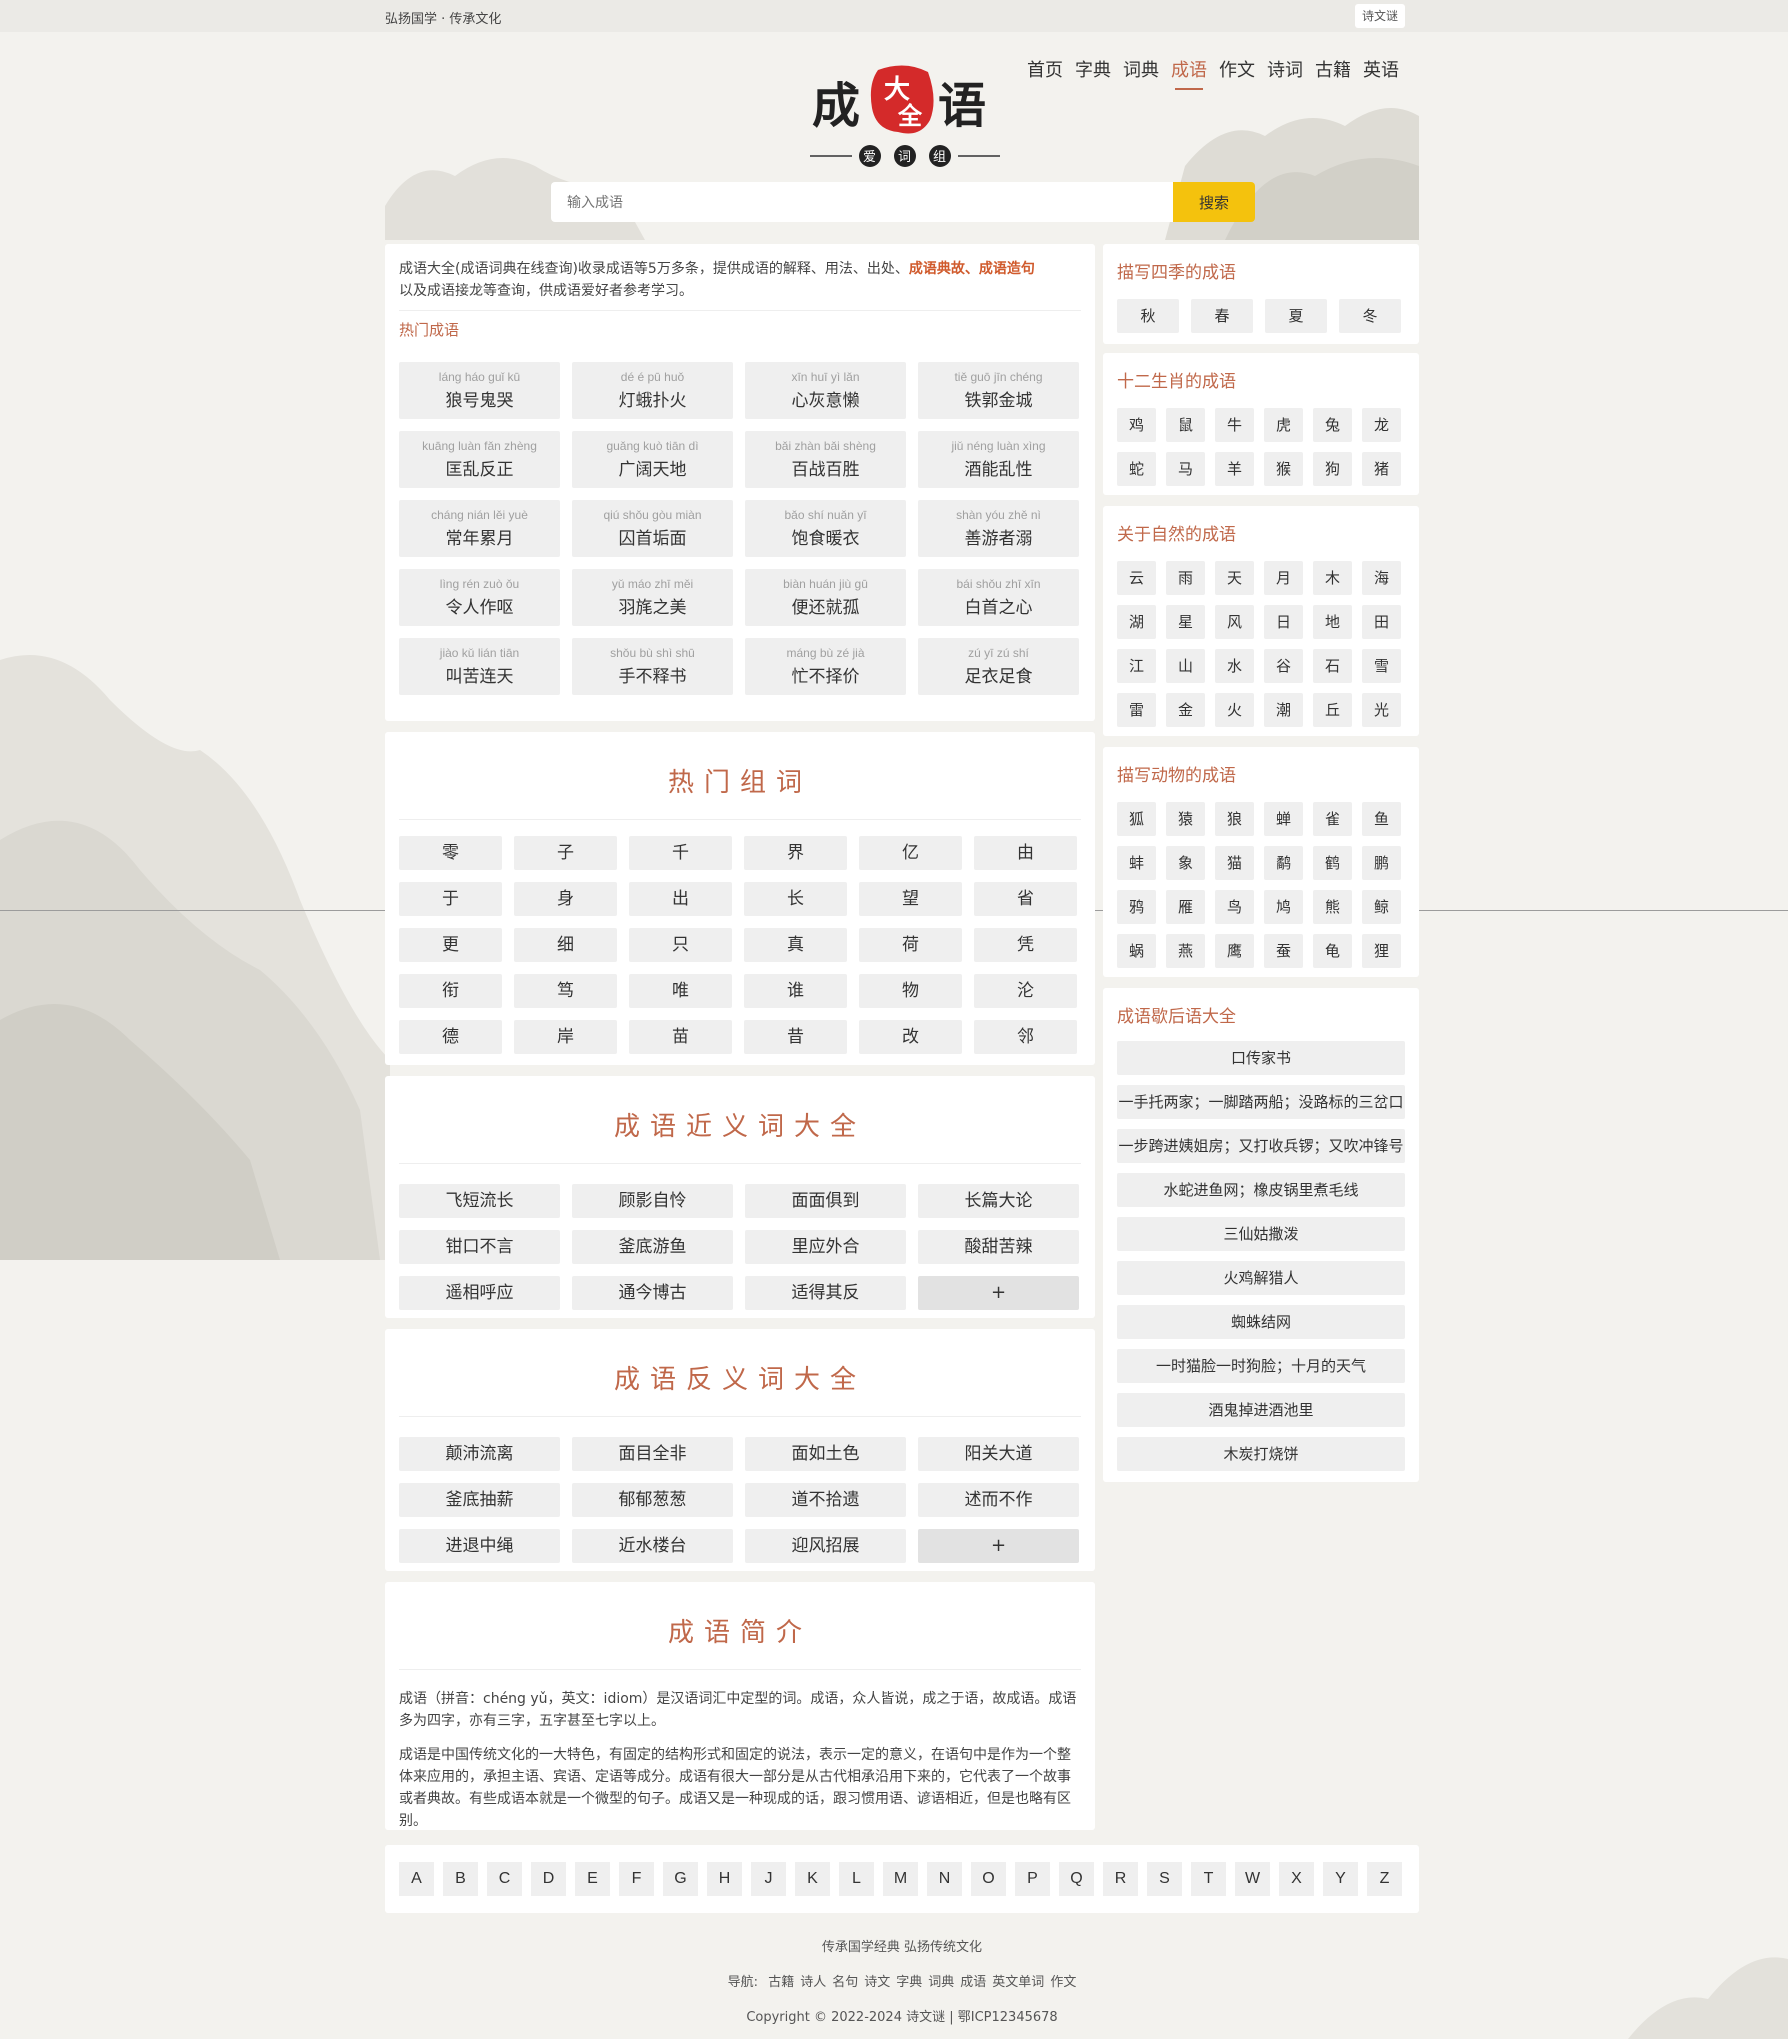 The image size is (1788, 2039). Describe the element at coordinates (825, 528) in the screenshot. I see `hot-idiom-item: bǎo shí nuǎn yī 饱食暖衣` at that location.